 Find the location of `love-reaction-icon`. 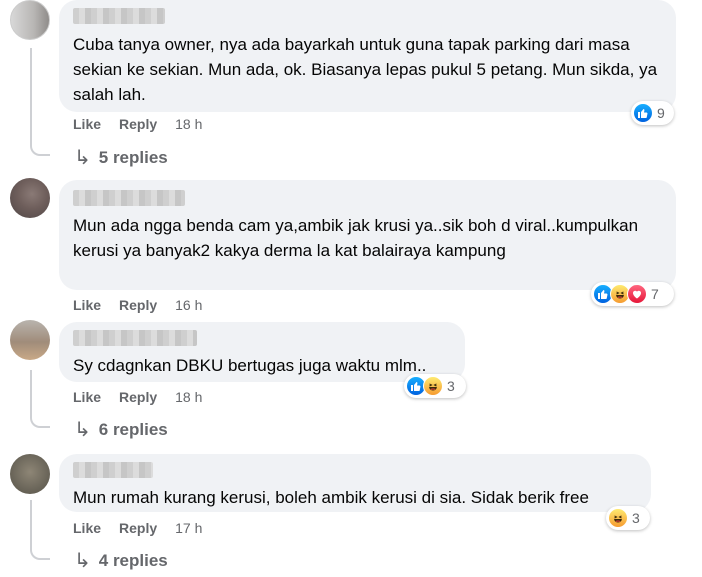

love-reaction-icon is located at coordinates (637, 294).